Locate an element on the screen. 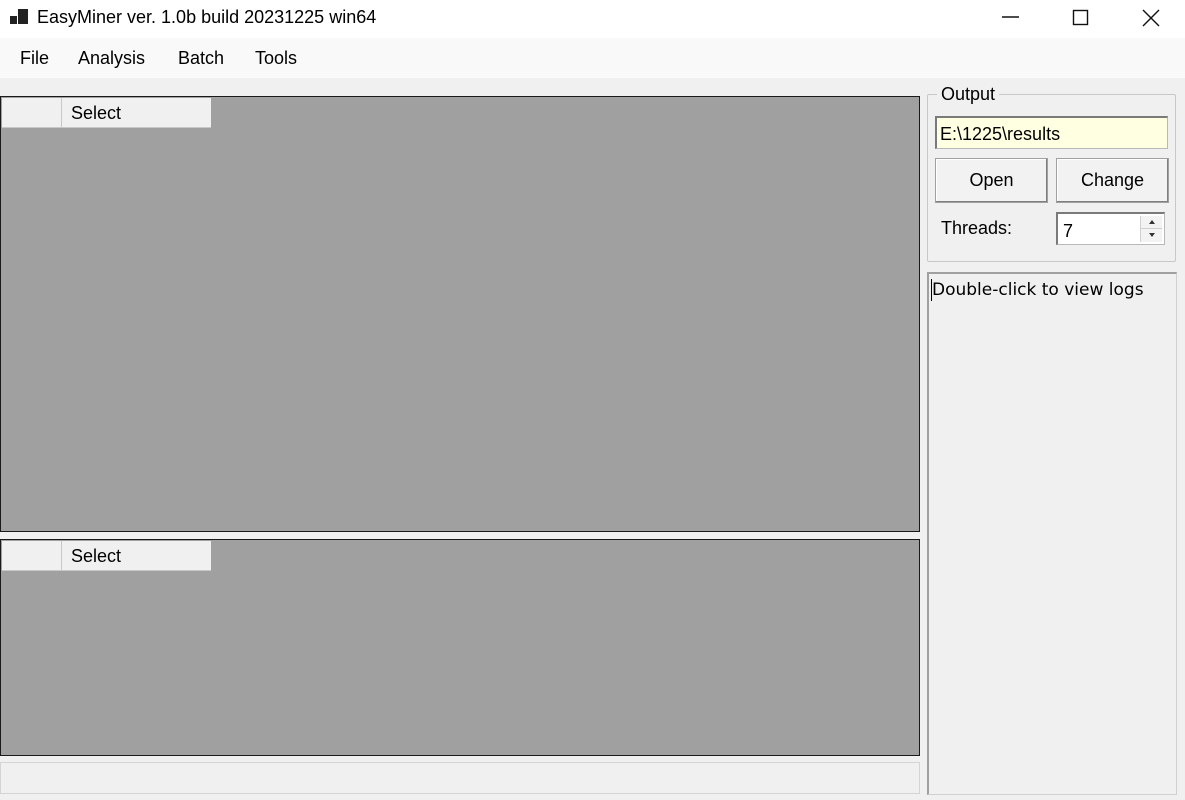 This screenshot has height=800, width=1185. arrow-down-icon is located at coordinates (1152, 235).